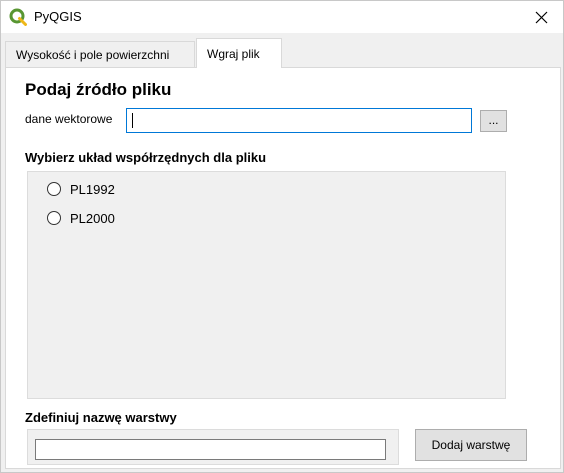  Describe the element at coordinates (58, 16) in the screenshot. I see `window-title: PyQGIS` at that location.